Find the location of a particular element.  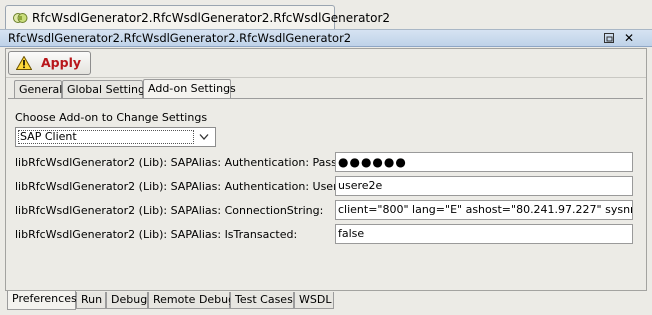

tab-wsdl: WSDL is located at coordinates (314, 300).